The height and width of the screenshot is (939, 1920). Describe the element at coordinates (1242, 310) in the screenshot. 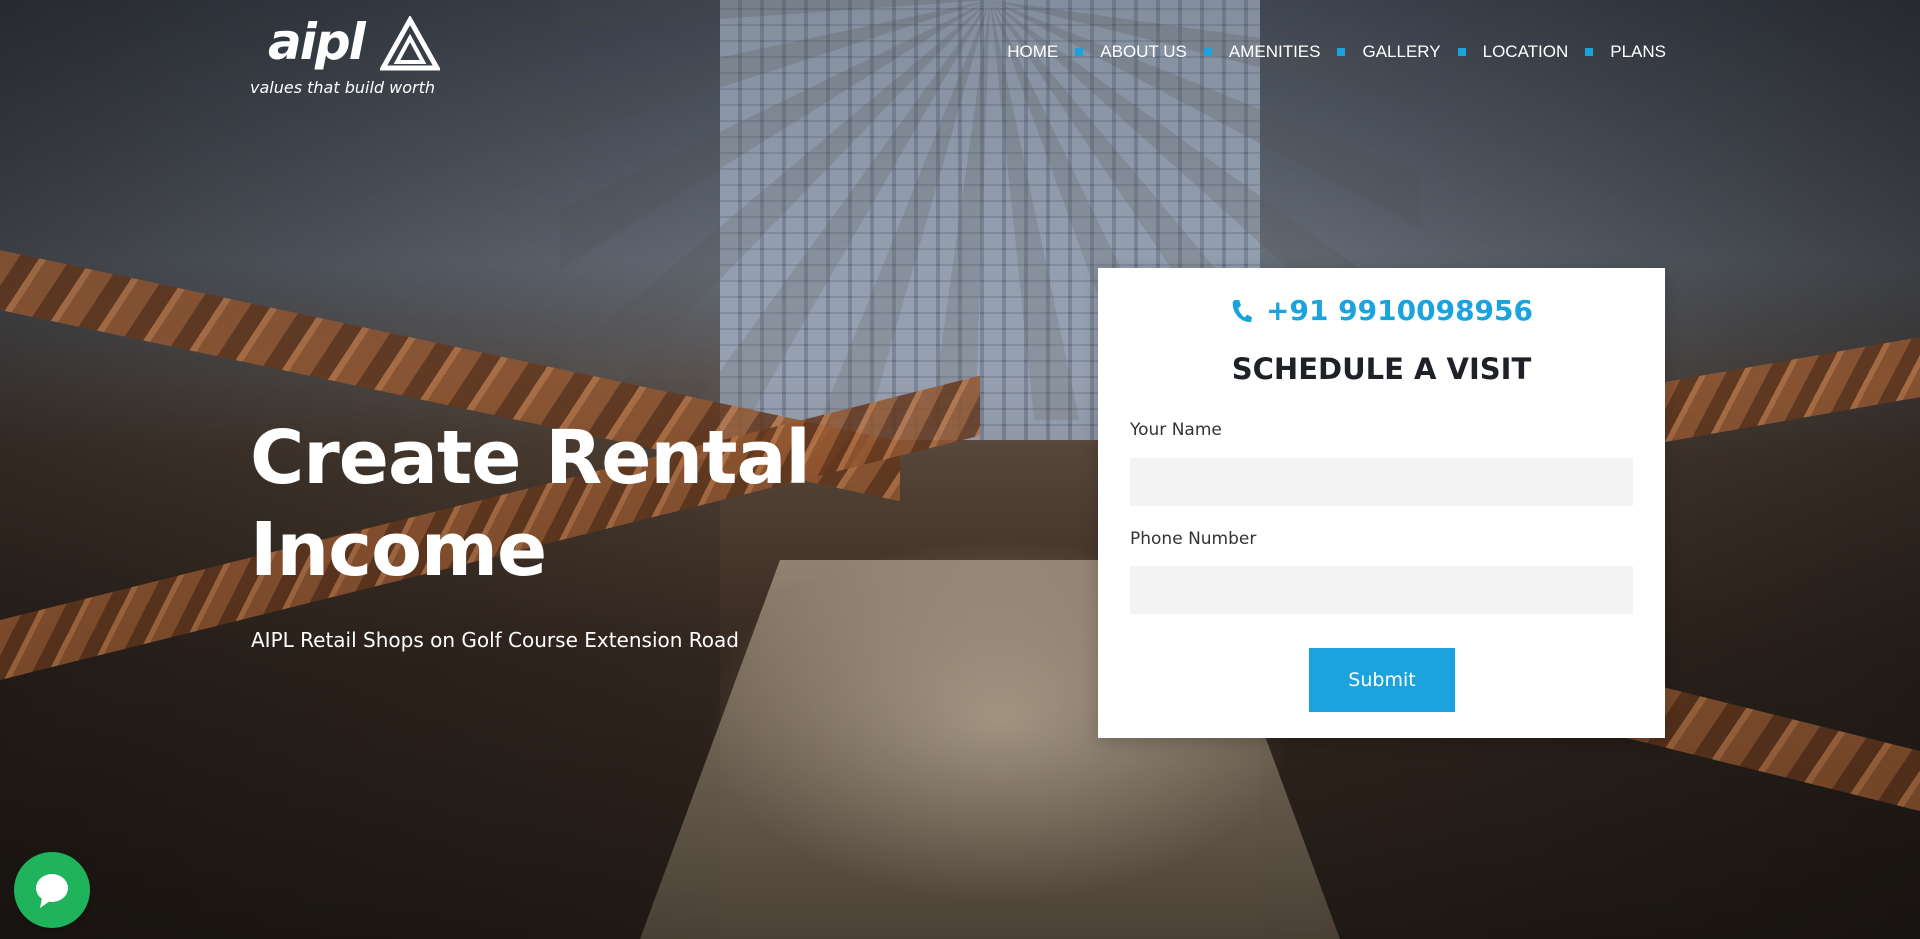

I see `phone-icon` at that location.